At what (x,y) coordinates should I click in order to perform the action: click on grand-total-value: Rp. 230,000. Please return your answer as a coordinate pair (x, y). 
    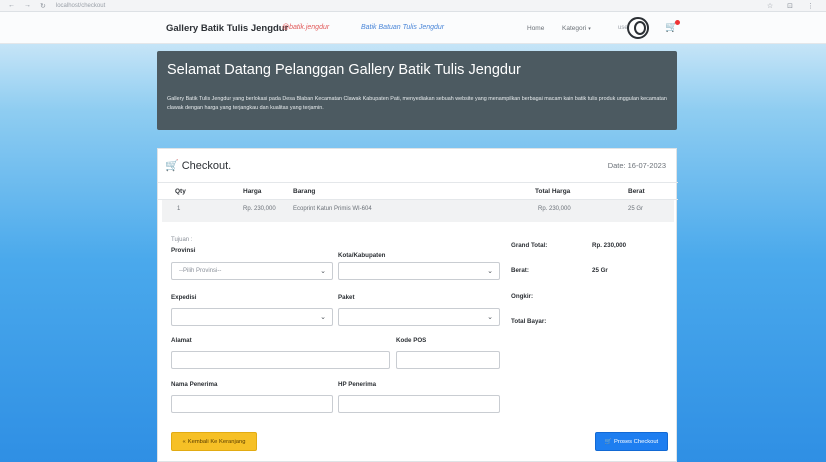
    Looking at the image, I should click on (609, 245).